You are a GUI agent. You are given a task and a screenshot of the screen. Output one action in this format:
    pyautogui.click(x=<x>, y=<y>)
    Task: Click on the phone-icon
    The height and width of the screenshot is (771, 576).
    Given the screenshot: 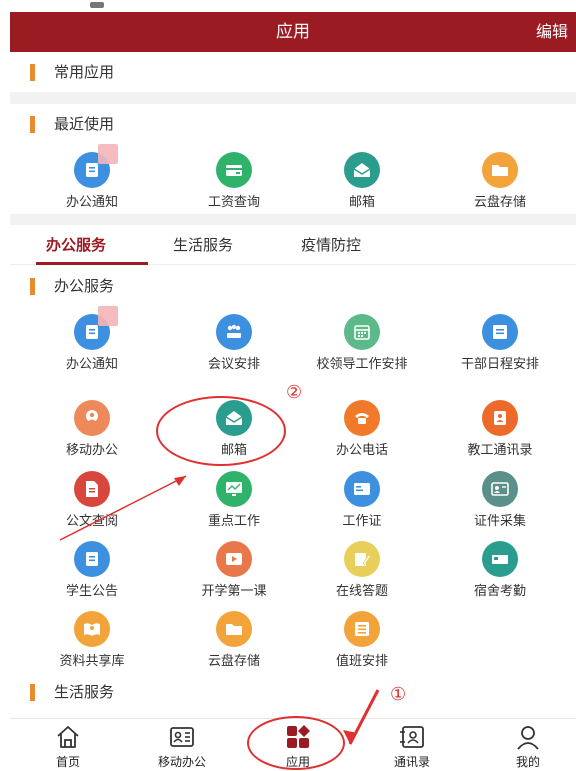 What is the action you would take?
    pyautogui.click(x=362, y=418)
    